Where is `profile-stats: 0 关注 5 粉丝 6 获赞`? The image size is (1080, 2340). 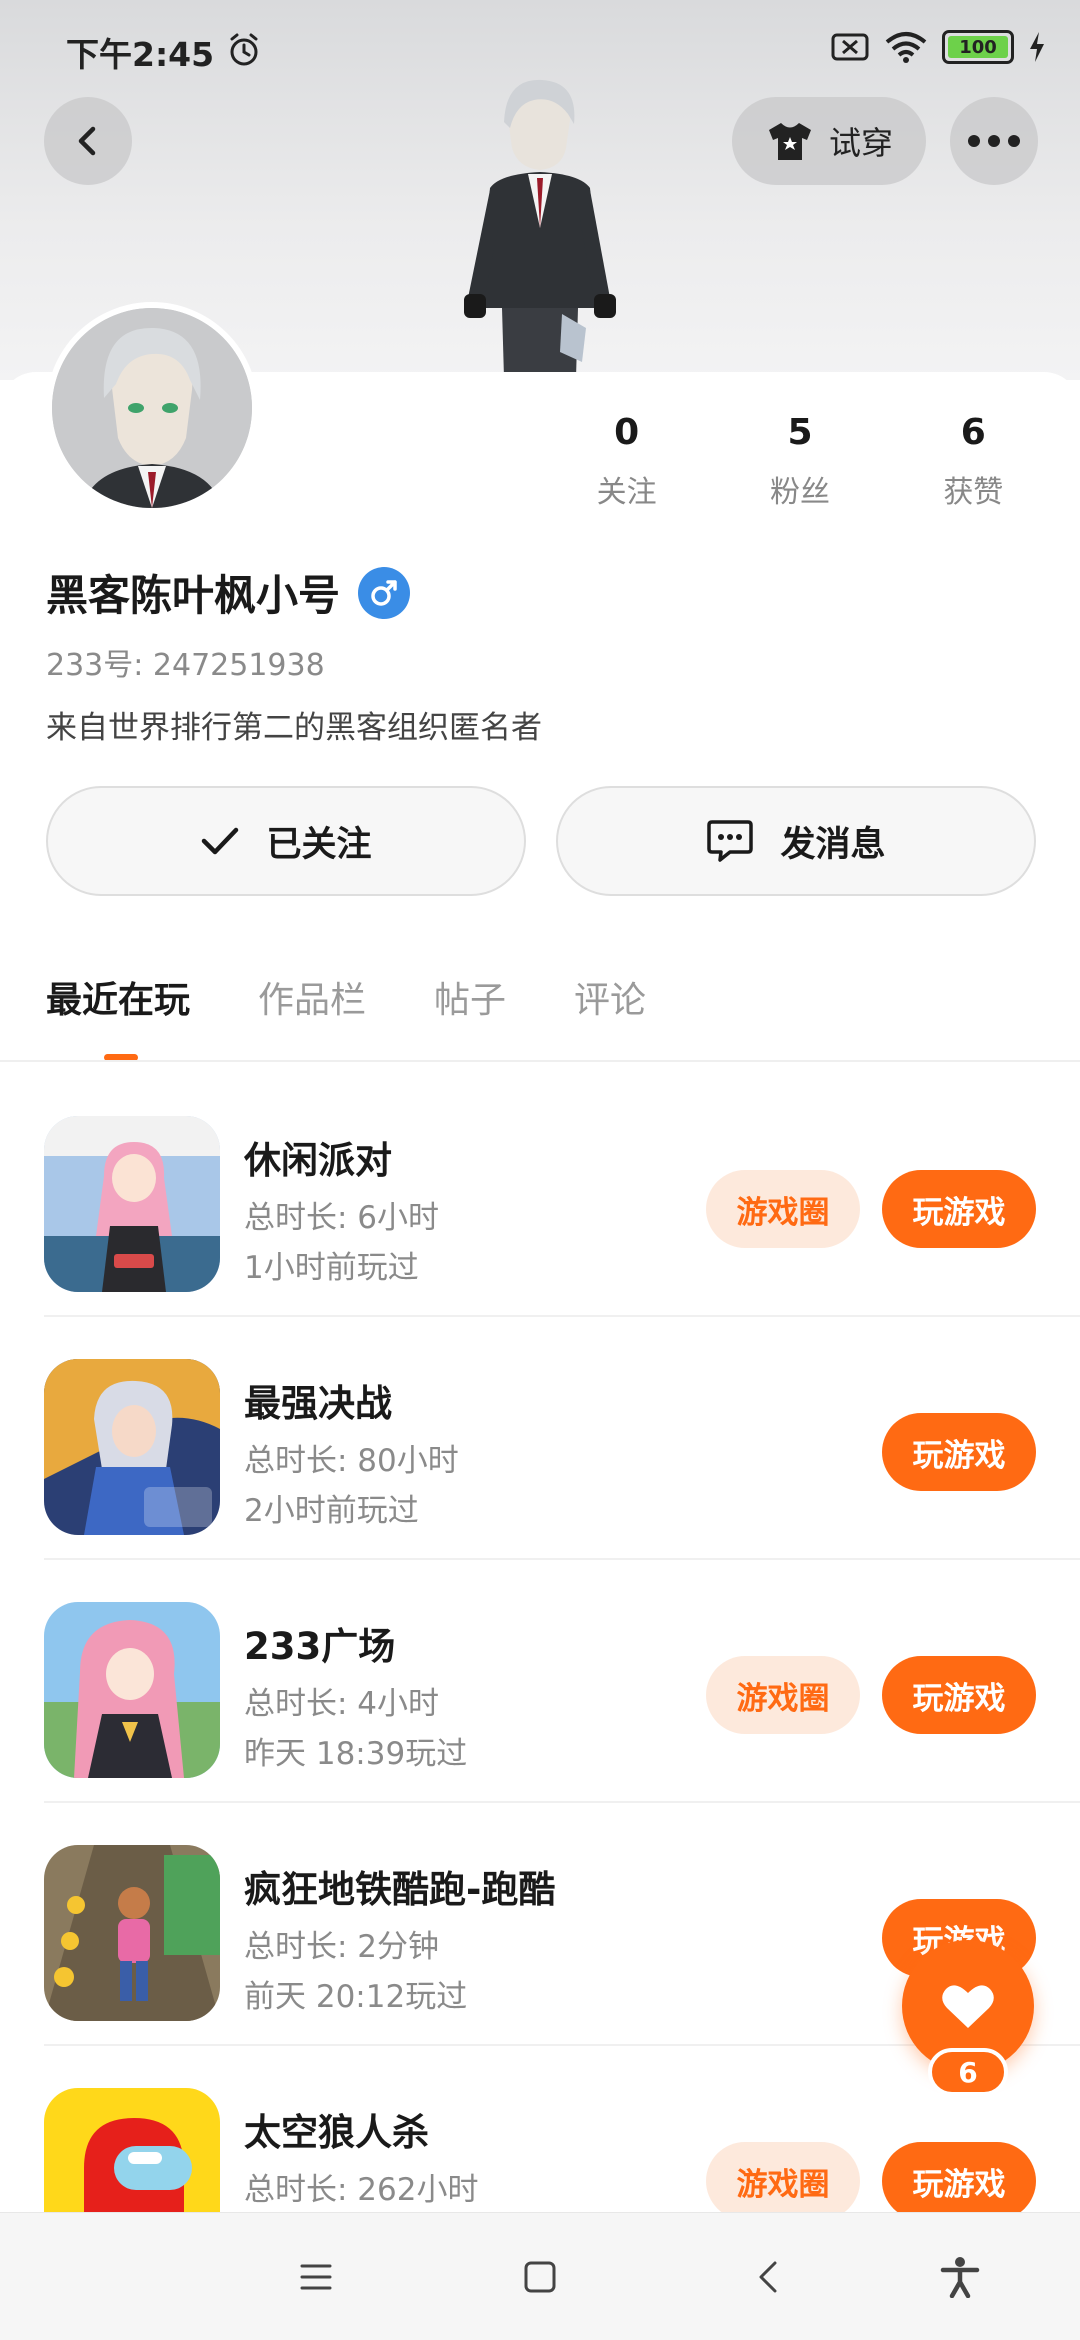 profile-stats: 0 关注 5 粉丝 6 获赞 is located at coordinates (800, 461).